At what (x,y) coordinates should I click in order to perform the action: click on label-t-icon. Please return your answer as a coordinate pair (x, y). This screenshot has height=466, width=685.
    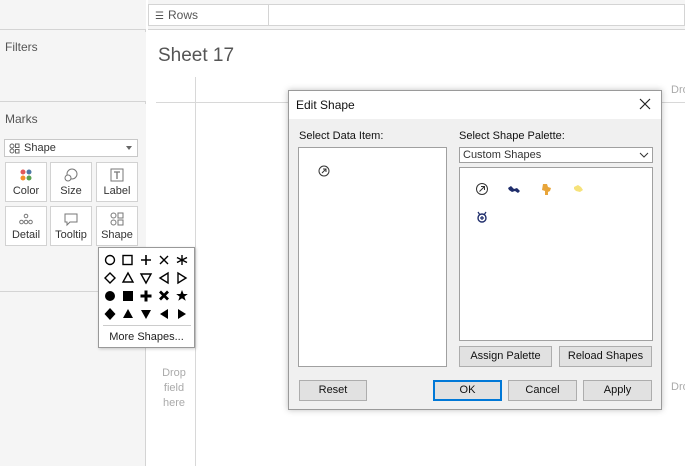
    Looking at the image, I should click on (117, 175).